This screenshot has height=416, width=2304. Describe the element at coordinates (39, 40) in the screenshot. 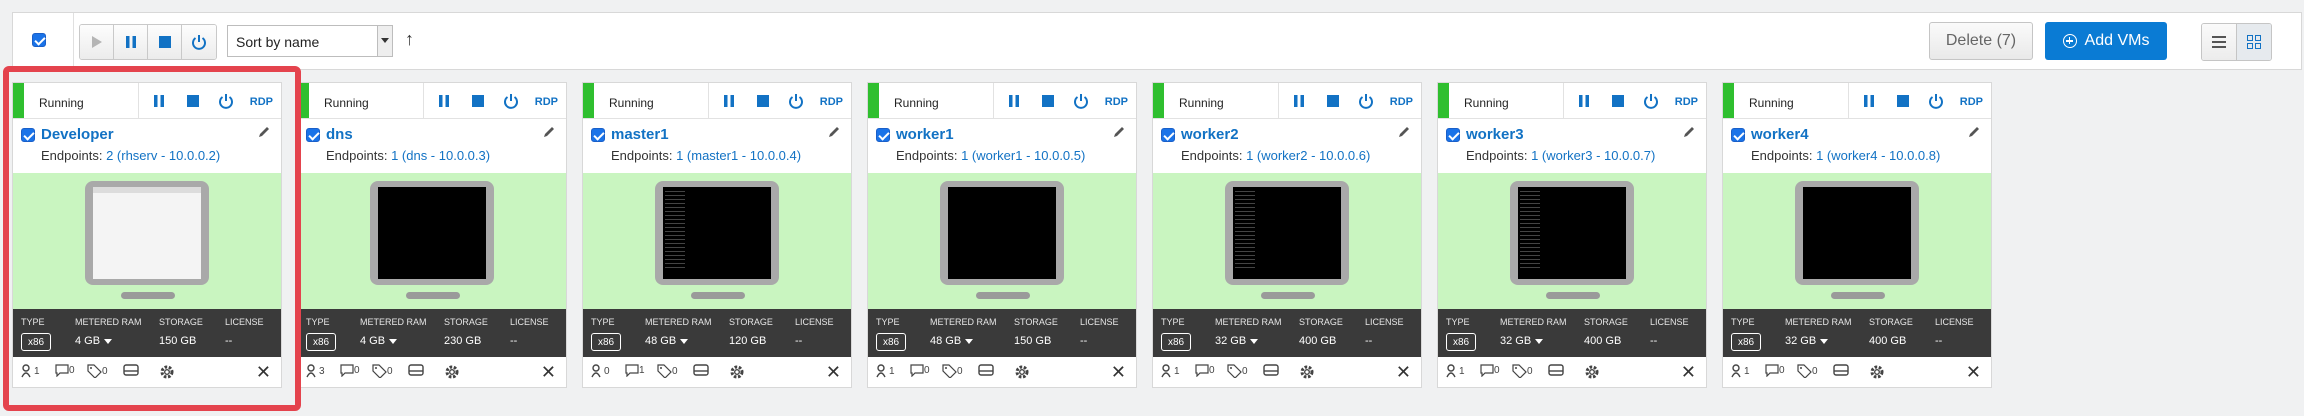

I see `select-all-checkbox` at that location.